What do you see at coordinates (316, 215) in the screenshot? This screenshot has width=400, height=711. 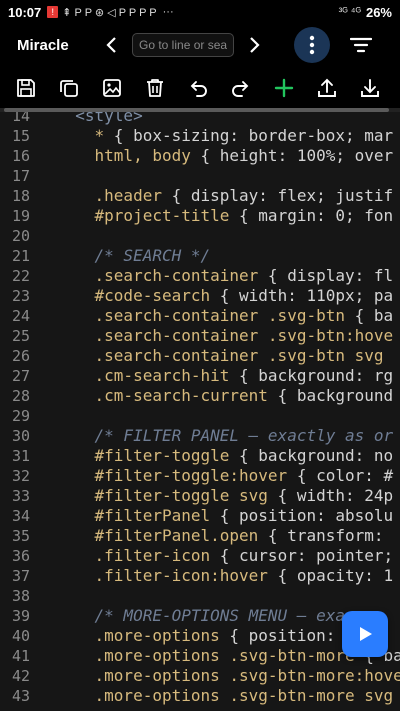 I see `css-declaration: { margin: 0; fon` at bounding box center [316, 215].